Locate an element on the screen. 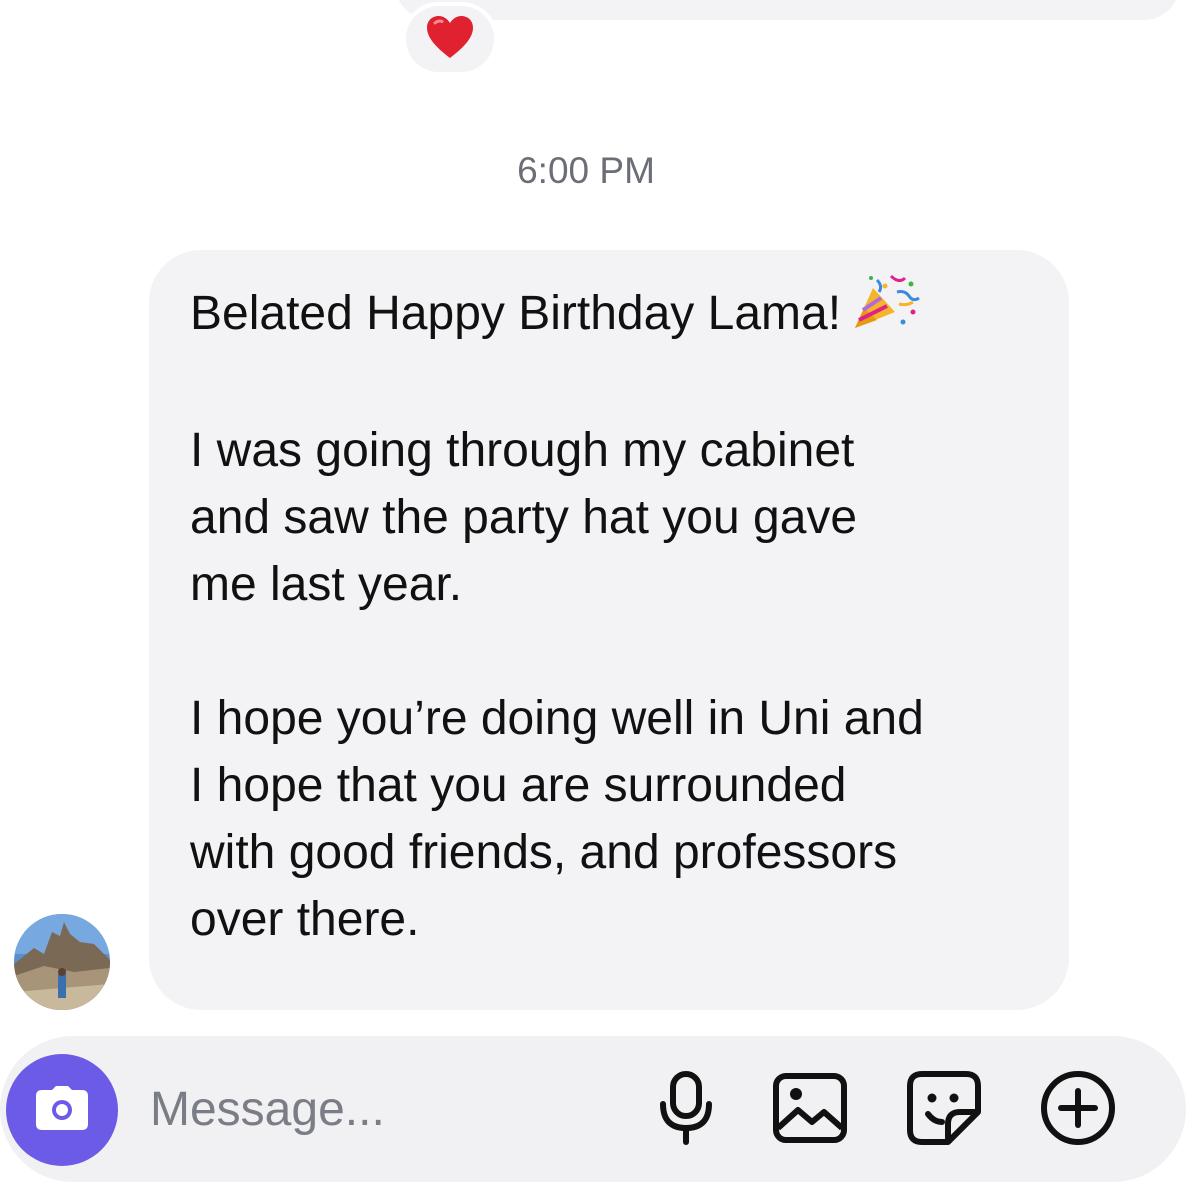 This screenshot has width=1200, height=1200. reaction-badge is located at coordinates (450, 39).